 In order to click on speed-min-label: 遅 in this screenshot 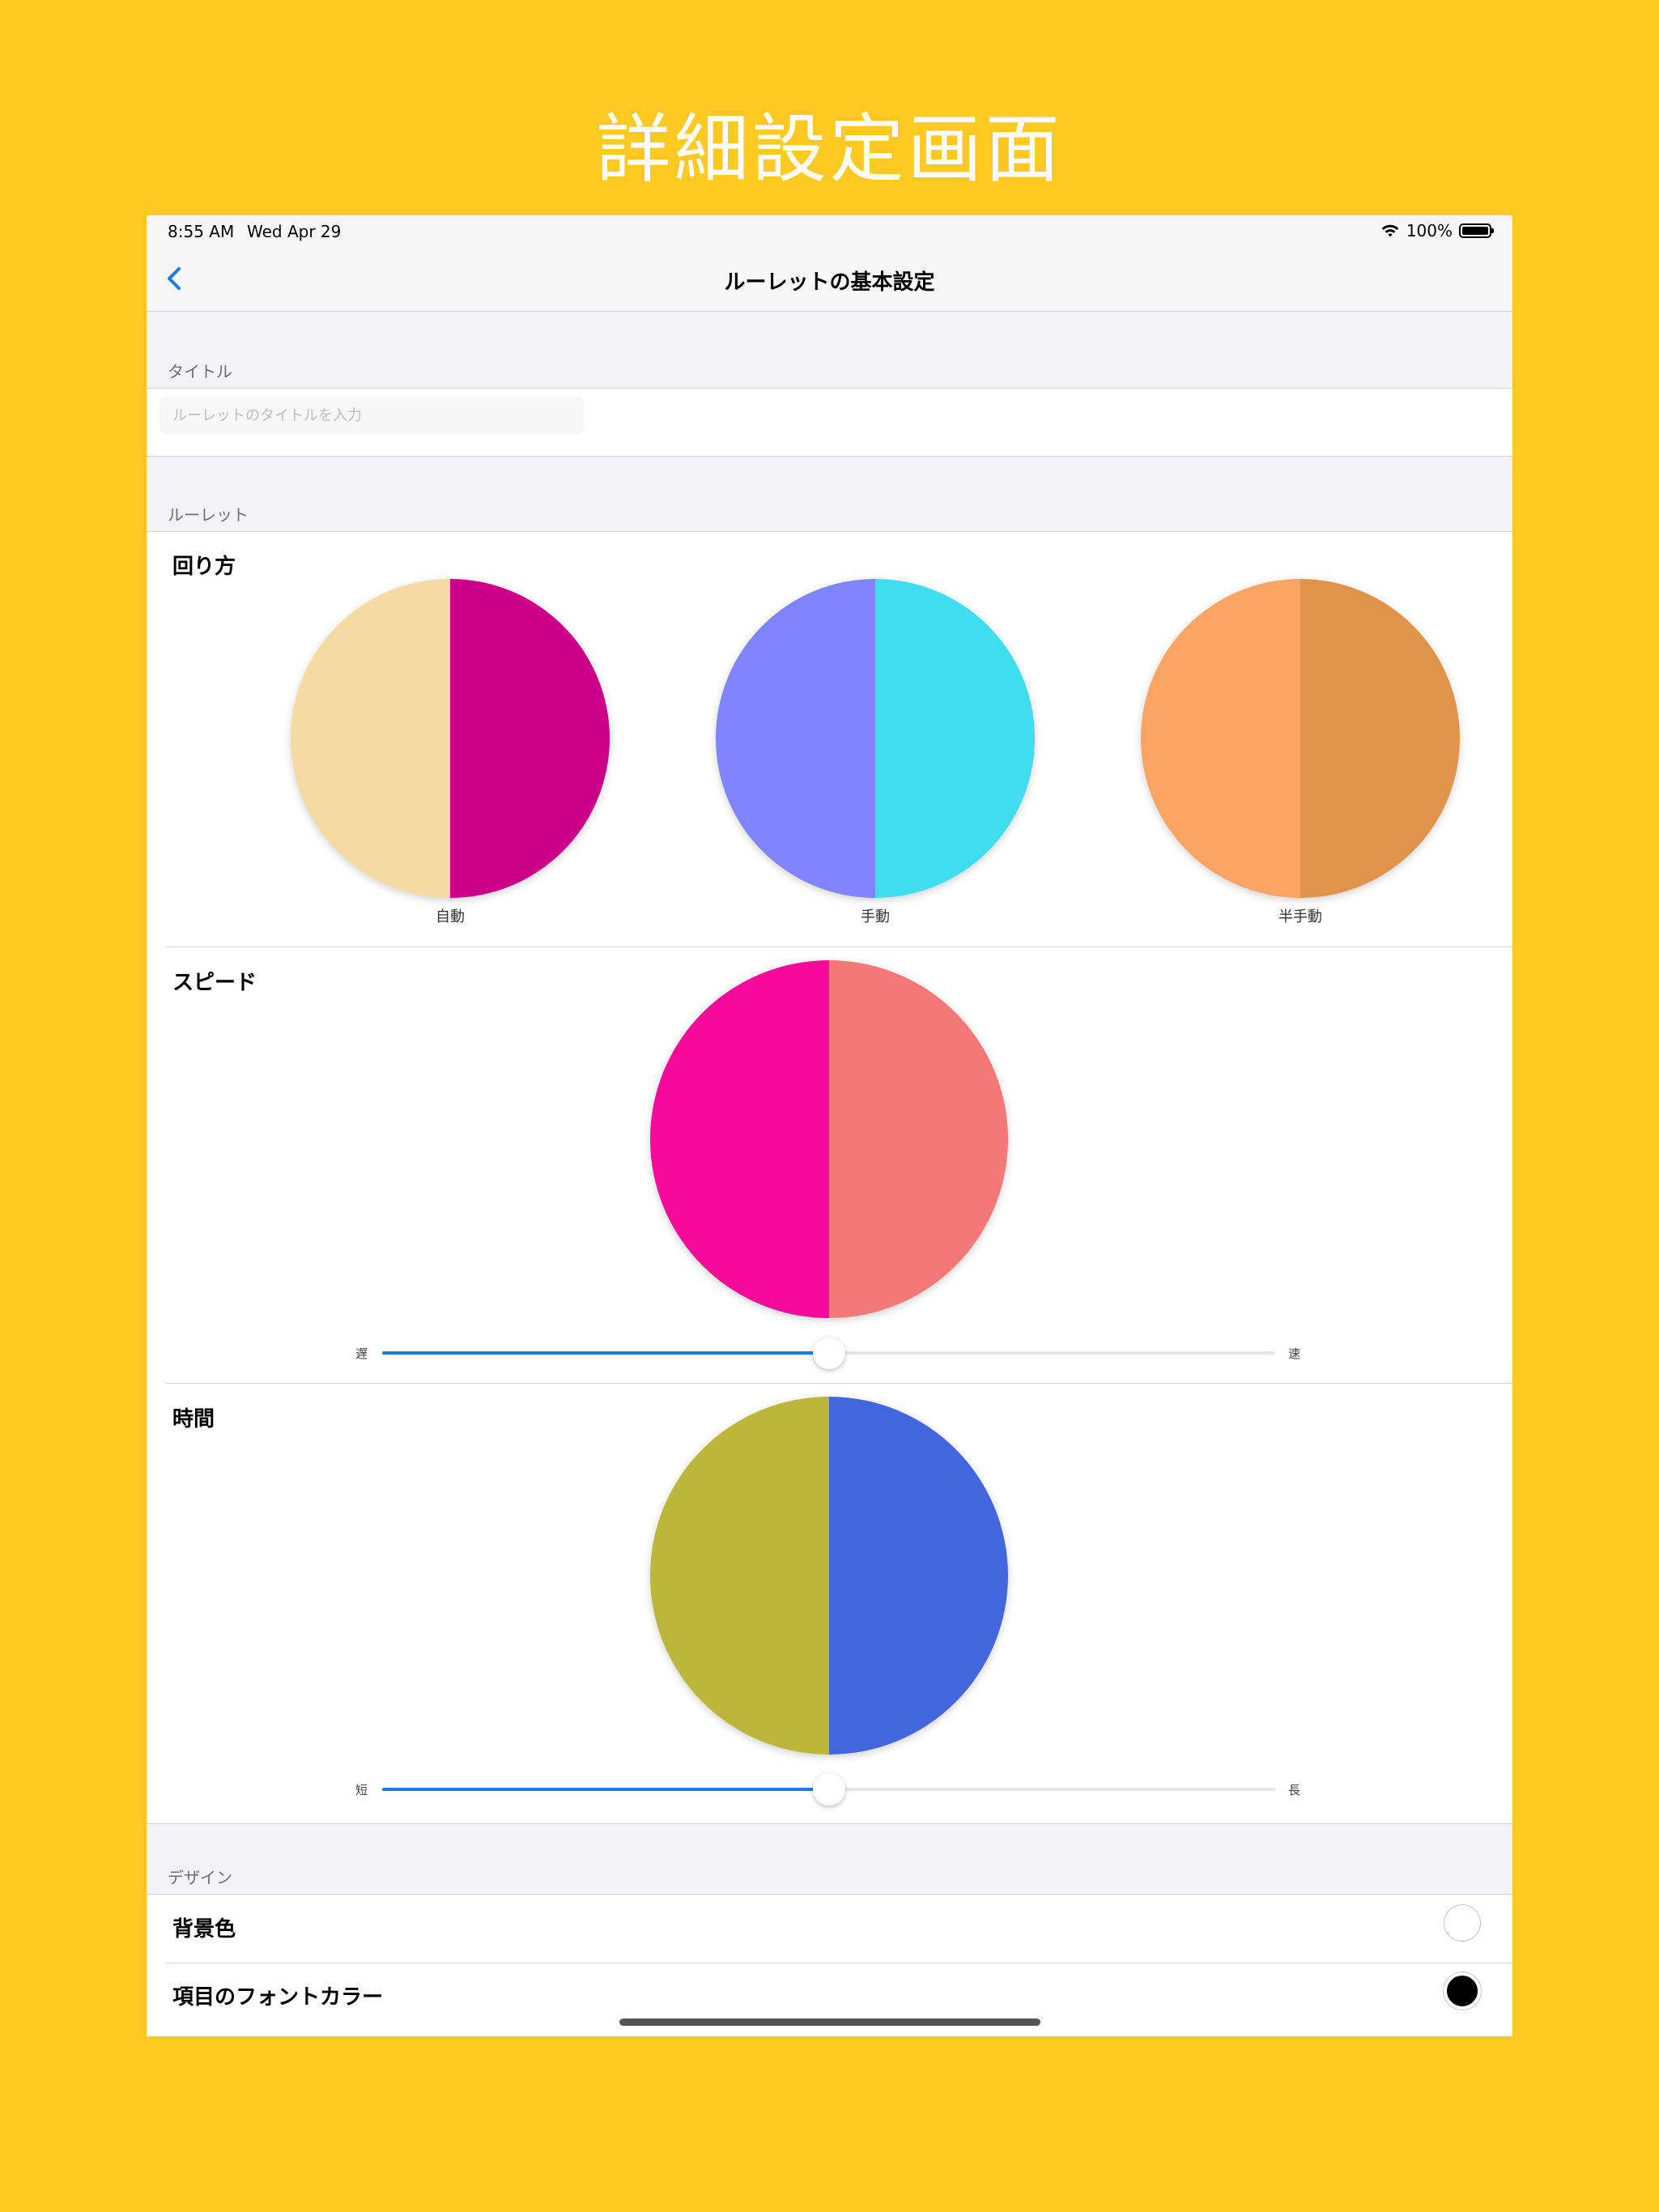, I will do `click(362, 1354)`.